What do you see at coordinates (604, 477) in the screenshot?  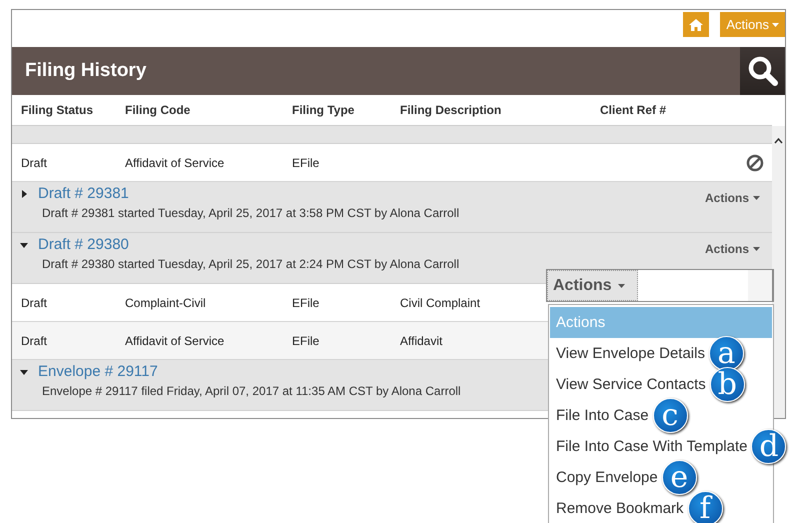 I see `menu-item: Copy Envelope` at bounding box center [604, 477].